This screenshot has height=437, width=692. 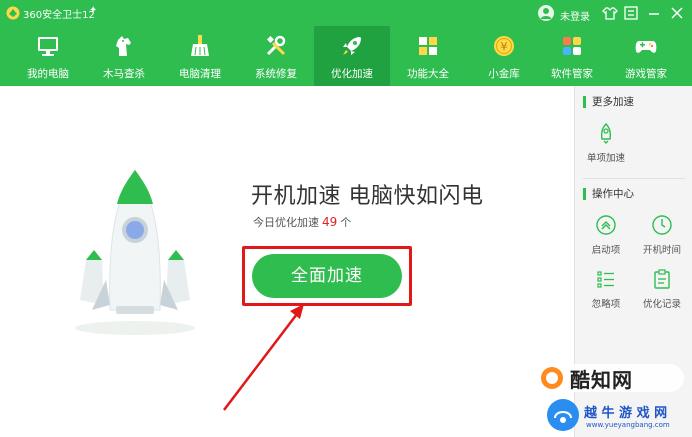 What do you see at coordinates (662, 279) in the screenshot?
I see `clipboard-icon` at bounding box center [662, 279].